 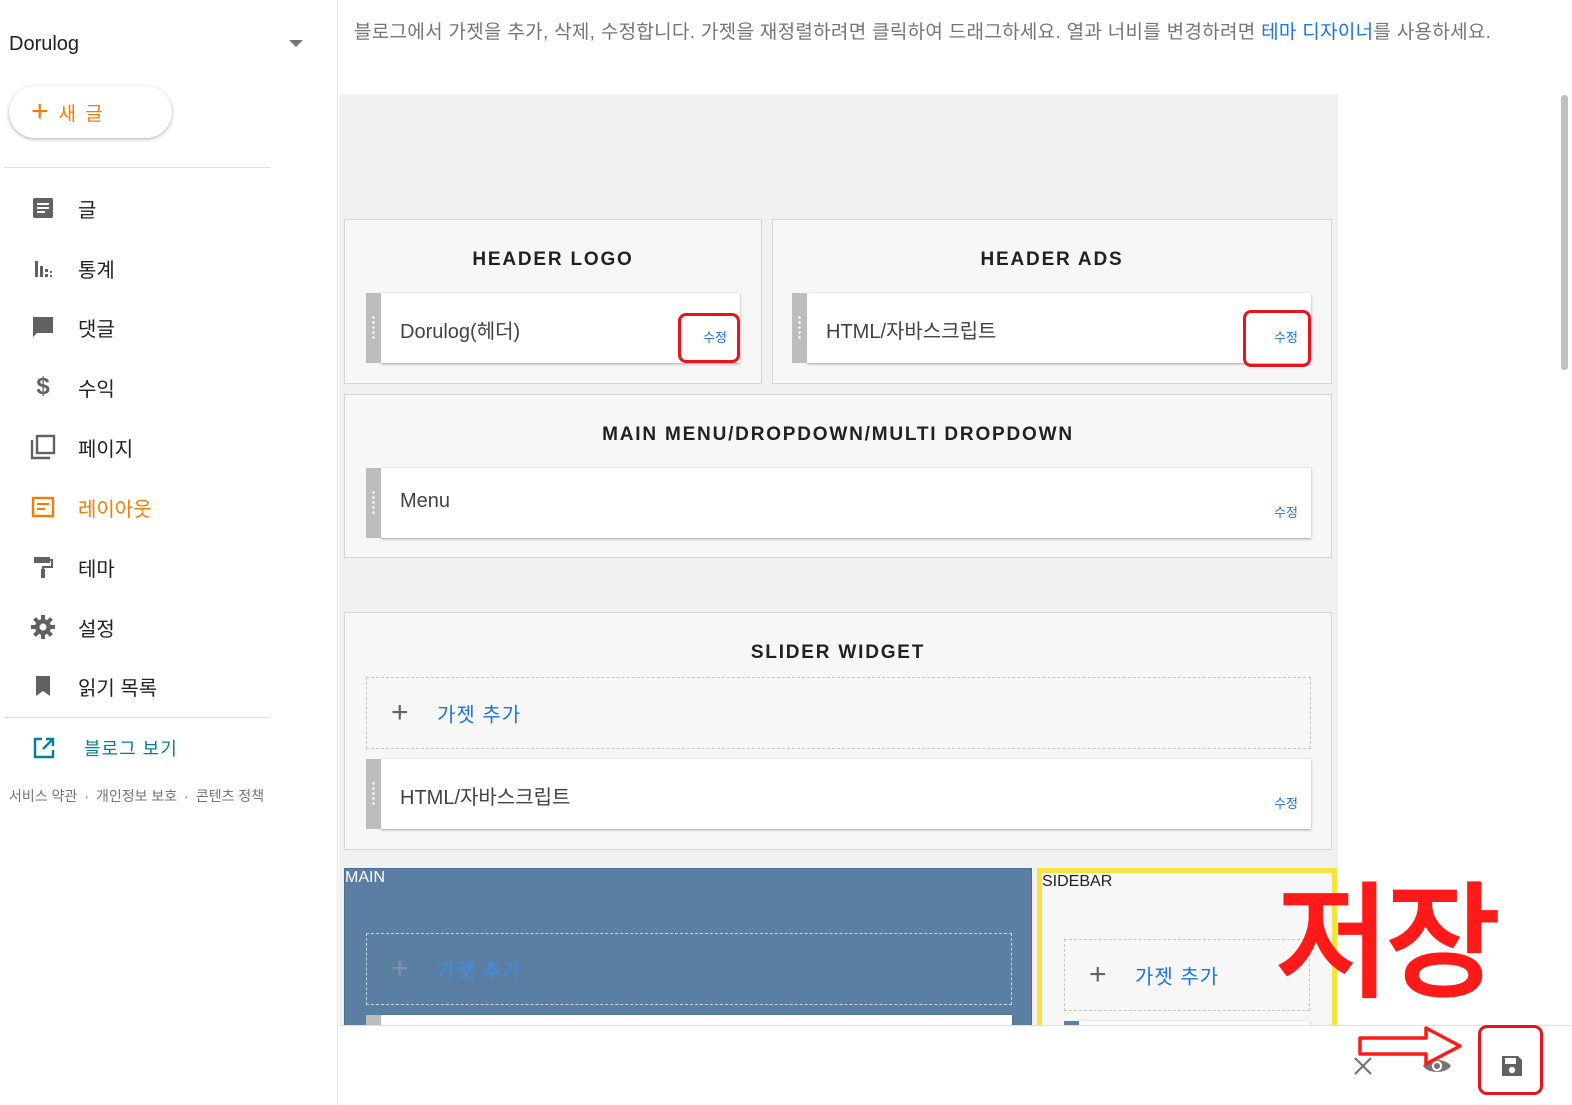 I want to click on section-title: HEADER ADS, so click(x=1052, y=259).